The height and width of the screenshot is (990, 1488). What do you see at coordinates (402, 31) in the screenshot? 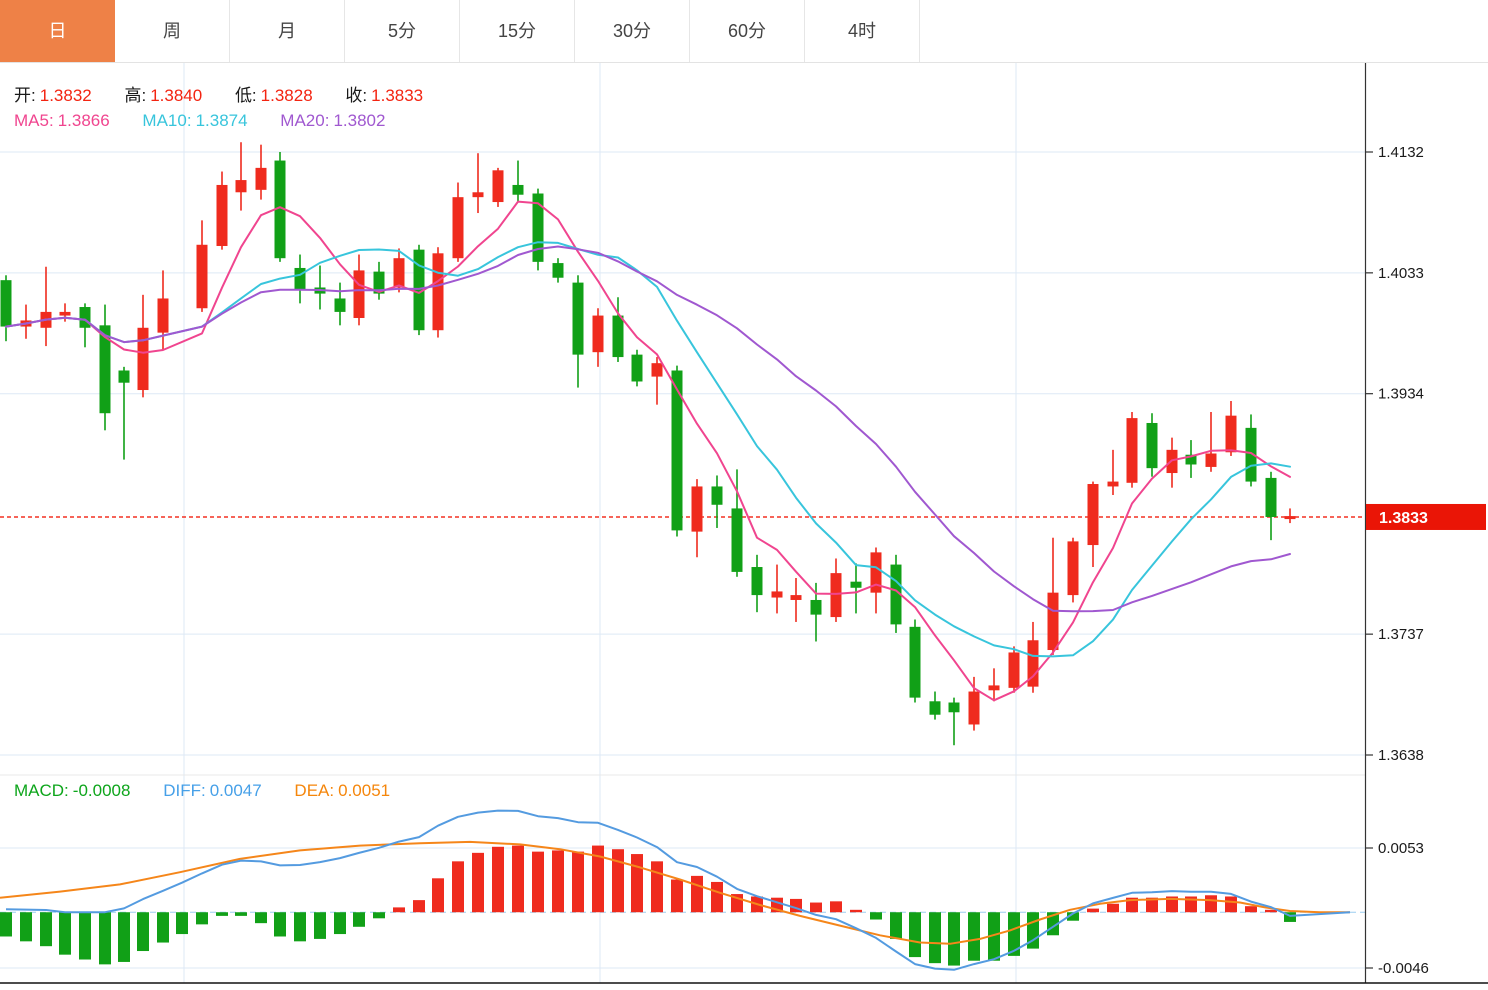
I see `tab-5min: 5分` at bounding box center [402, 31].